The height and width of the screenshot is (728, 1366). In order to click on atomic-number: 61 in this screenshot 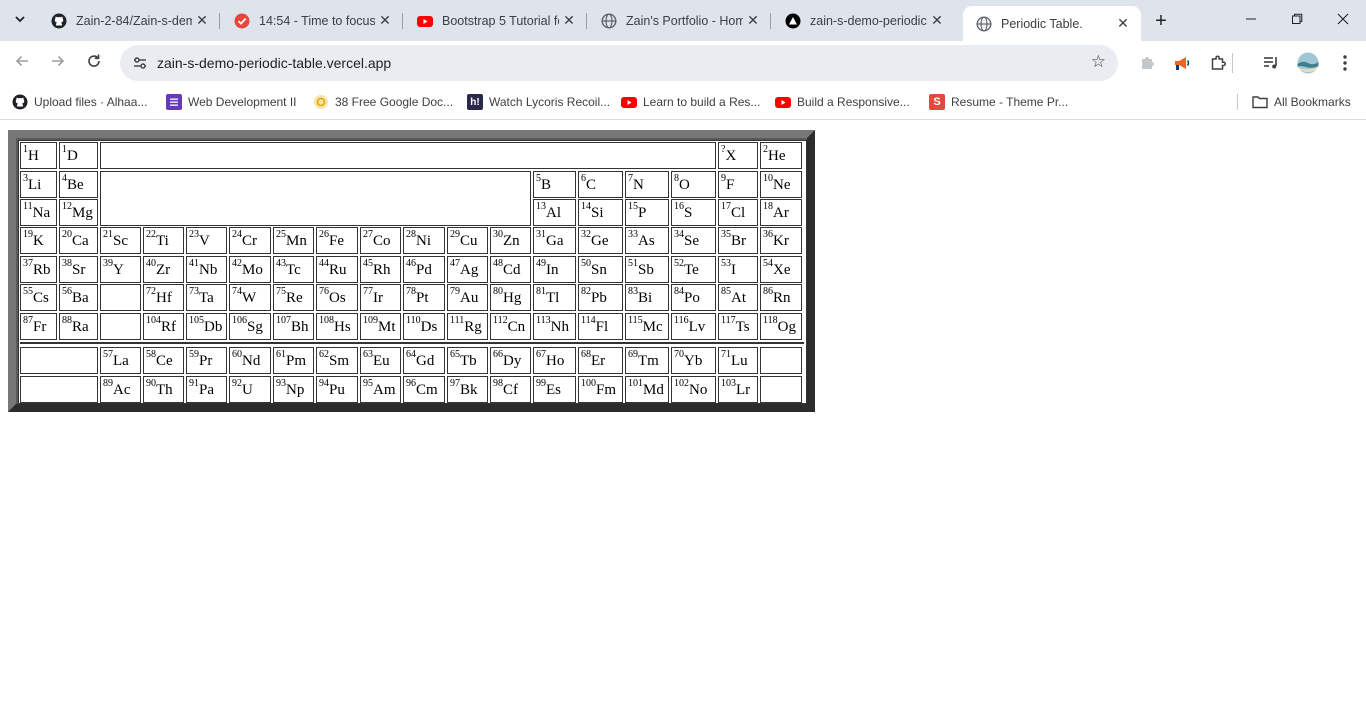, I will do `click(281, 354)`.